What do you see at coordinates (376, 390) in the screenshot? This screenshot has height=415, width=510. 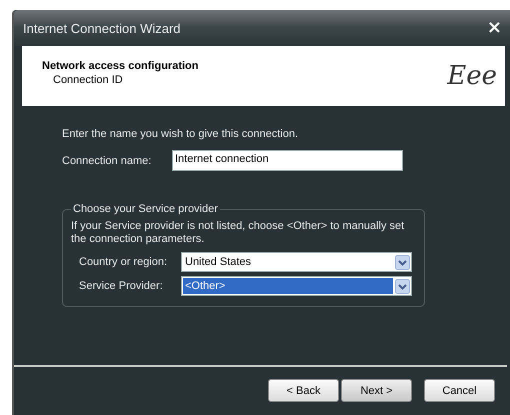 I see `wizard-button: Next >` at bounding box center [376, 390].